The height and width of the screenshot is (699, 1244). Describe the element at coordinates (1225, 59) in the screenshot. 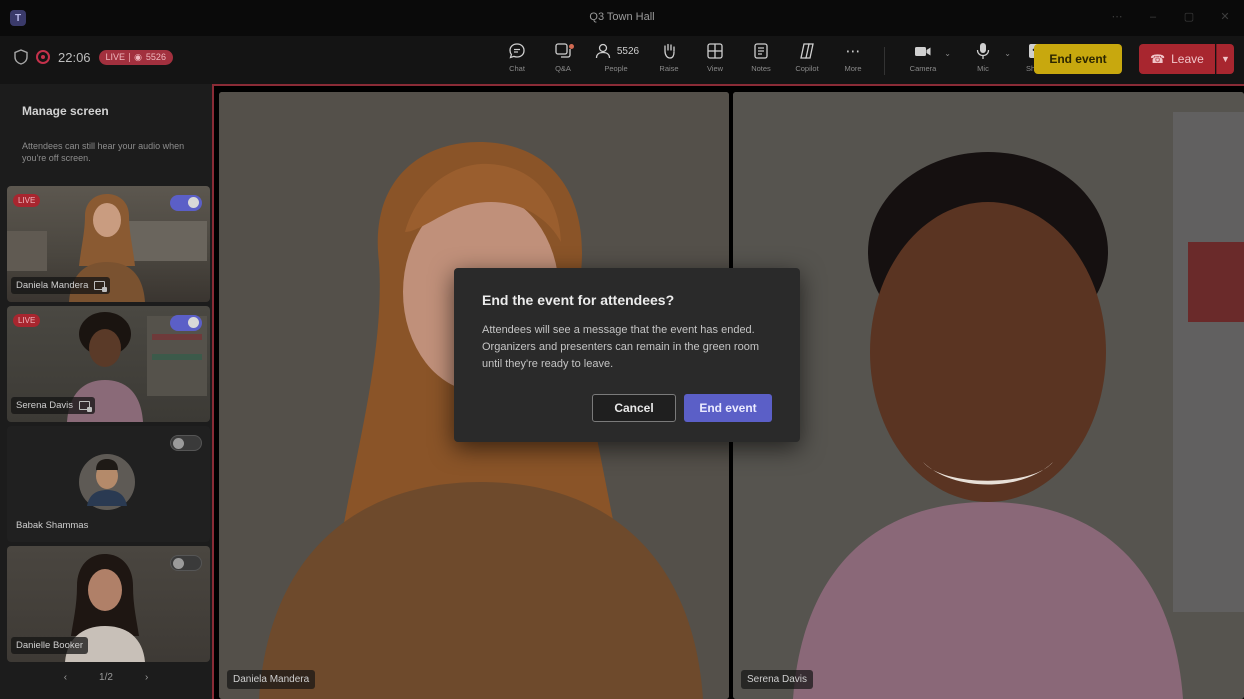

I see `leave-chevron-down-icon: ▼` at that location.